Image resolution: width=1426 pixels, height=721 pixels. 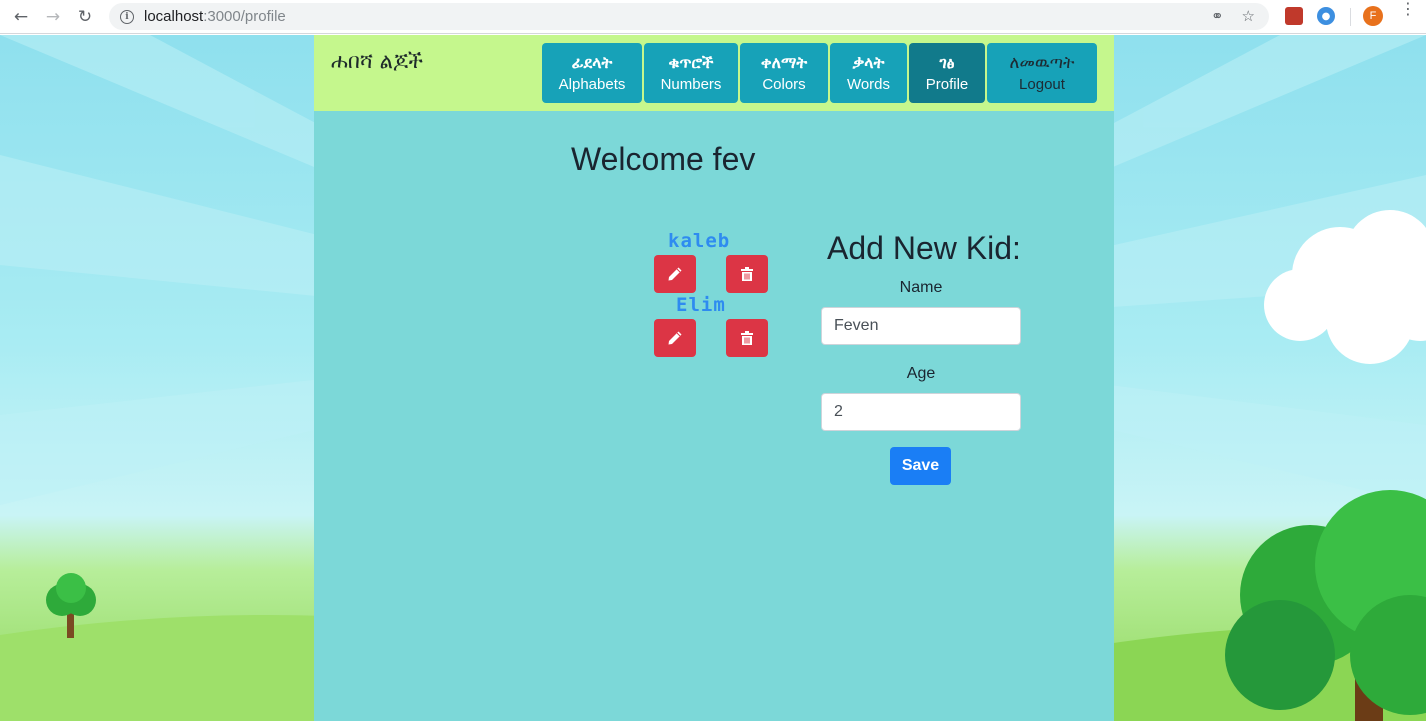 I want to click on age-label: Age, so click(x=921, y=373).